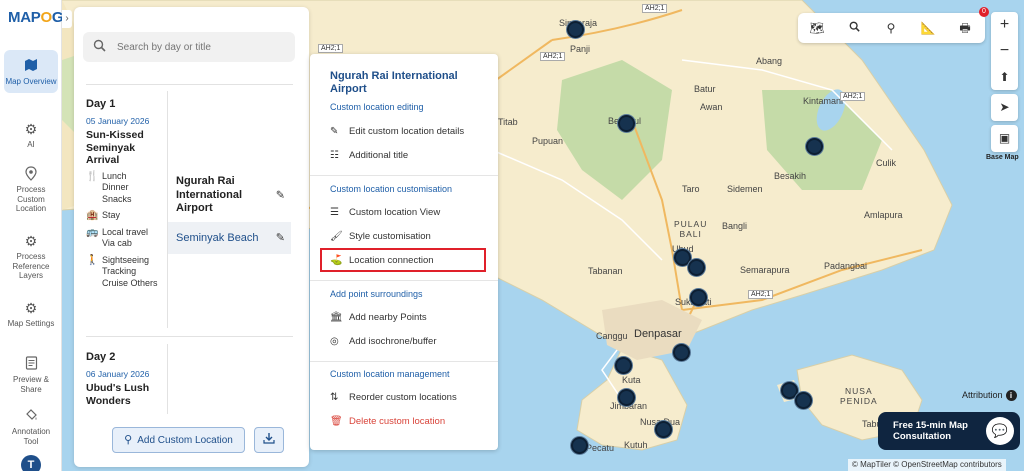 The image size is (1024, 471). What do you see at coordinates (31, 463) in the screenshot?
I see `user-avatar: T` at bounding box center [31, 463].